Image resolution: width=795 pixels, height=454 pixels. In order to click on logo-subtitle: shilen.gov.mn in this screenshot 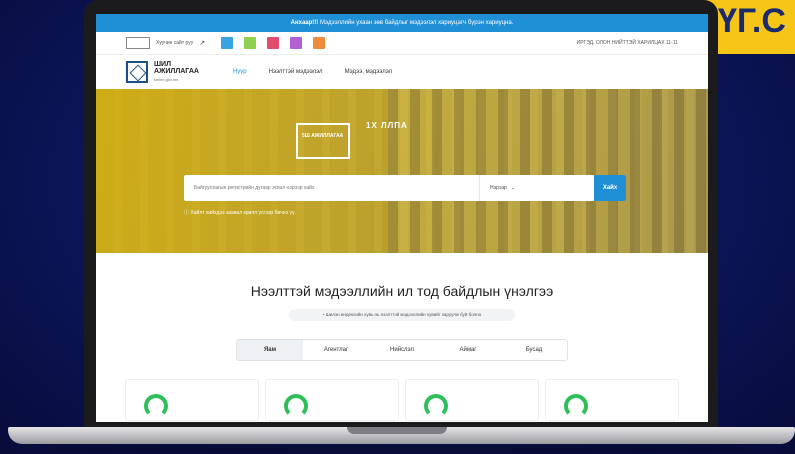, I will do `click(166, 79)`.